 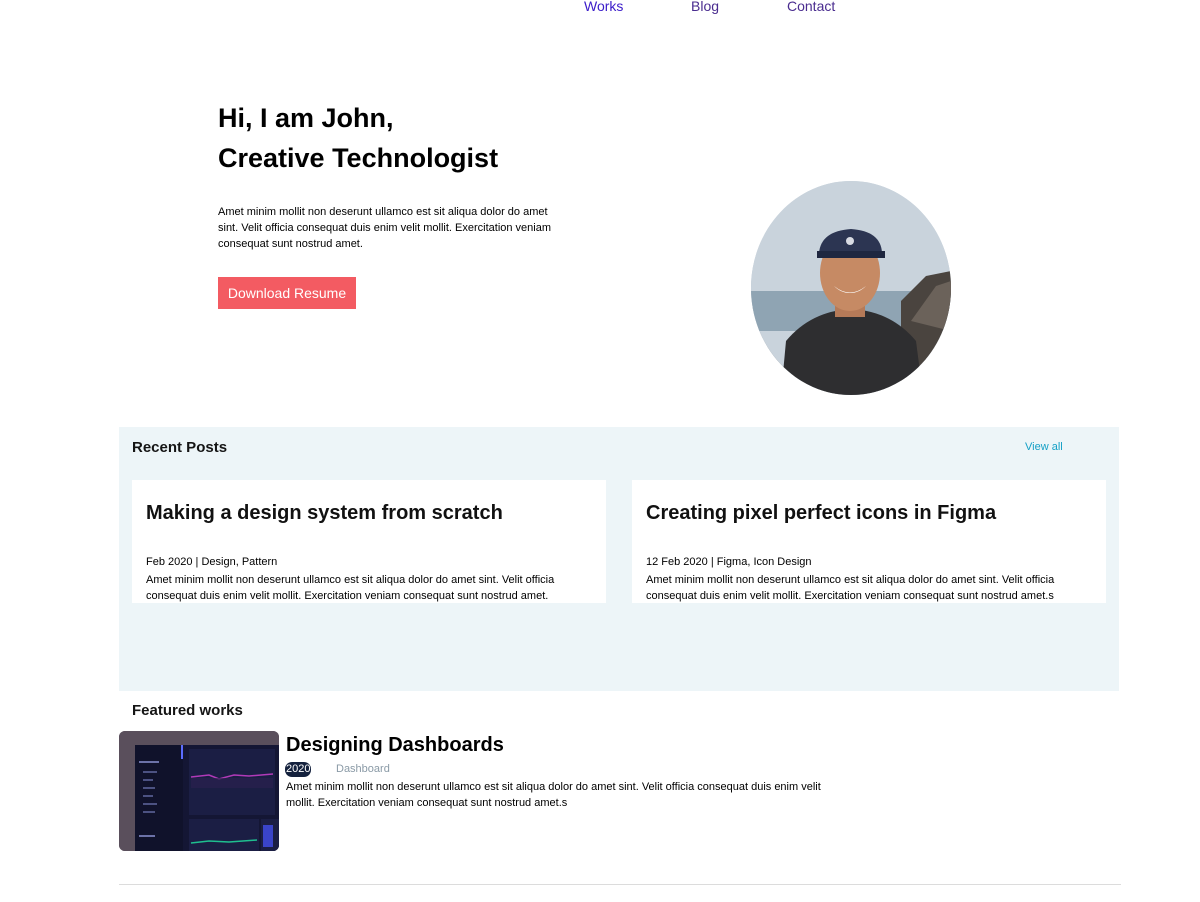 I want to click on featured-works-heading: Featured works, so click(x=187, y=710).